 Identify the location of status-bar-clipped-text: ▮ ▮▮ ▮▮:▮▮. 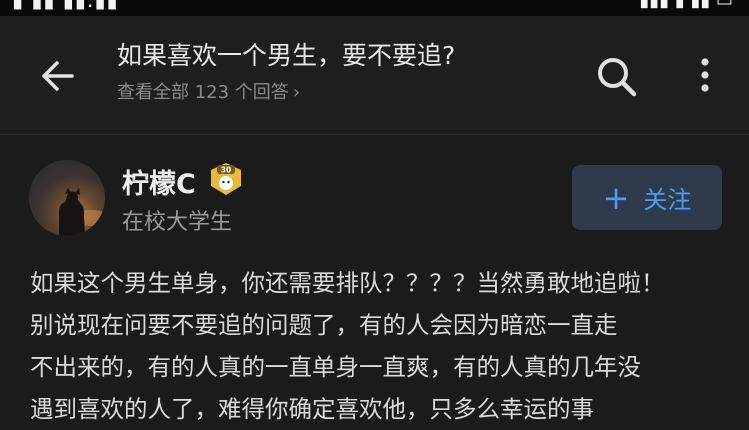
(65, 6).